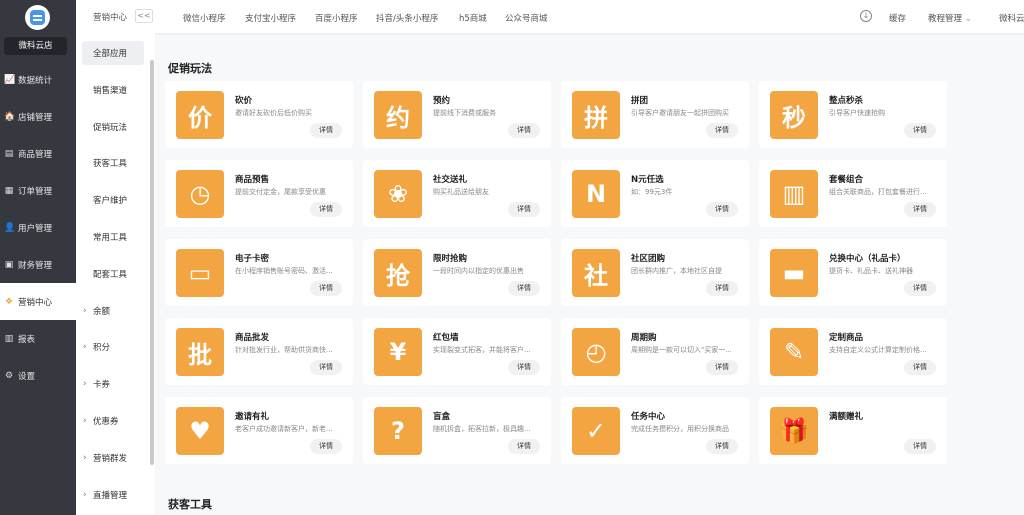  I want to click on full-gift-icon: 🎁, so click(794, 431).